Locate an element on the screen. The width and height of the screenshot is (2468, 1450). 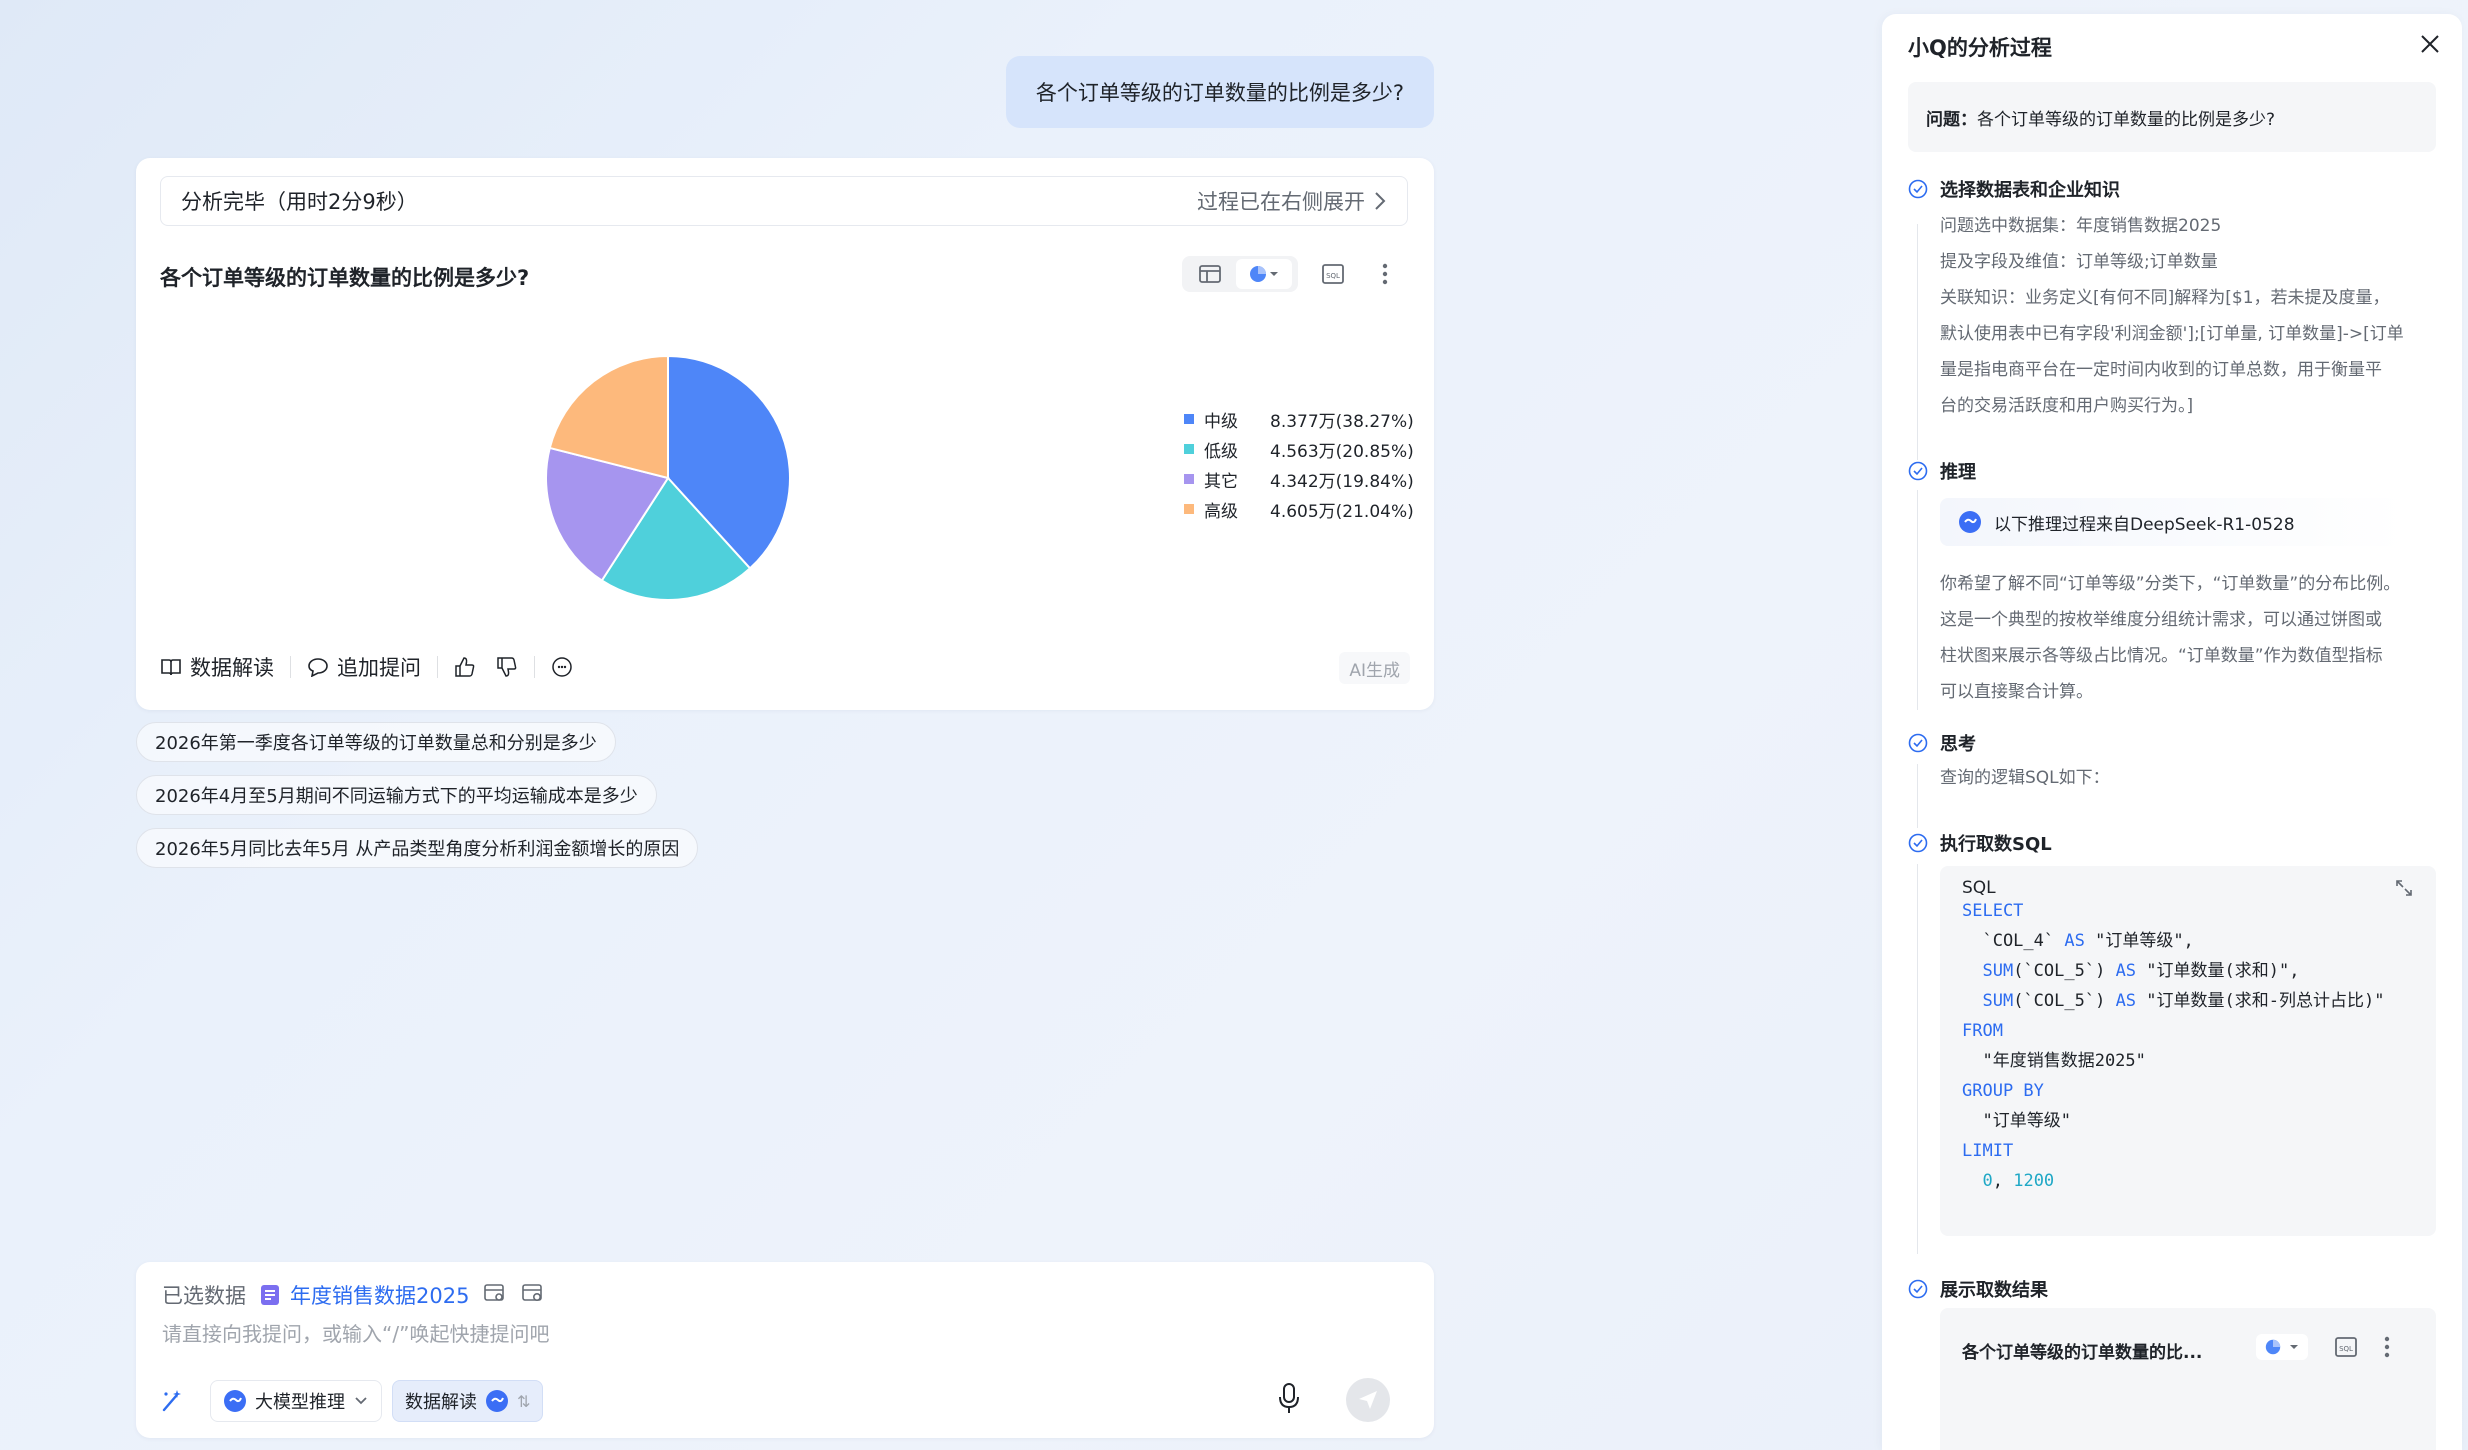
table-icon is located at coordinates (1210, 274).